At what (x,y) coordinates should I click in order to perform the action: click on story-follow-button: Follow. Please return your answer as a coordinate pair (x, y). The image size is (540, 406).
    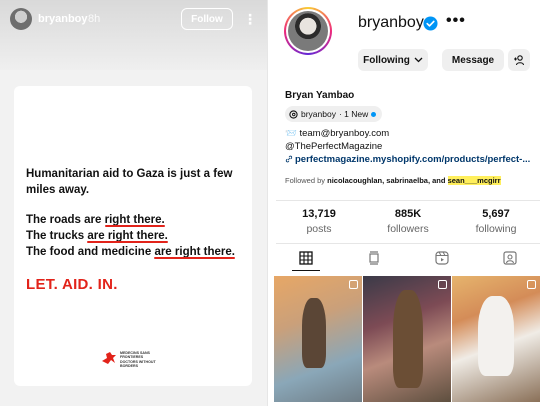
    Looking at the image, I should click on (207, 19).